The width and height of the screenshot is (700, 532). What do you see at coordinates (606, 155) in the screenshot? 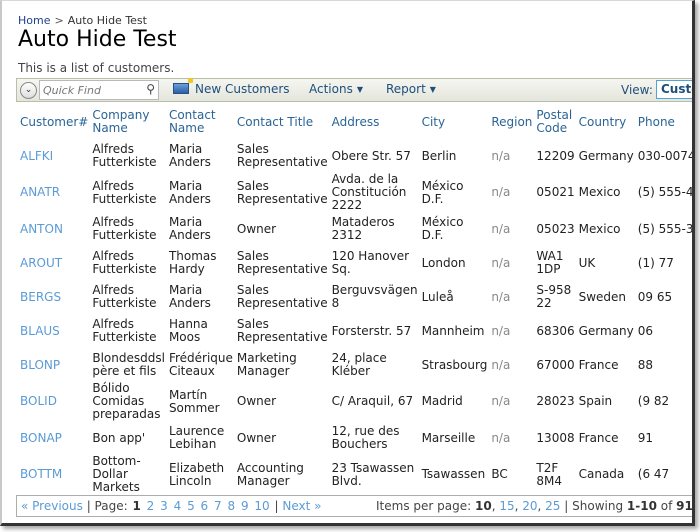
I see `cell-country: Germany` at bounding box center [606, 155].